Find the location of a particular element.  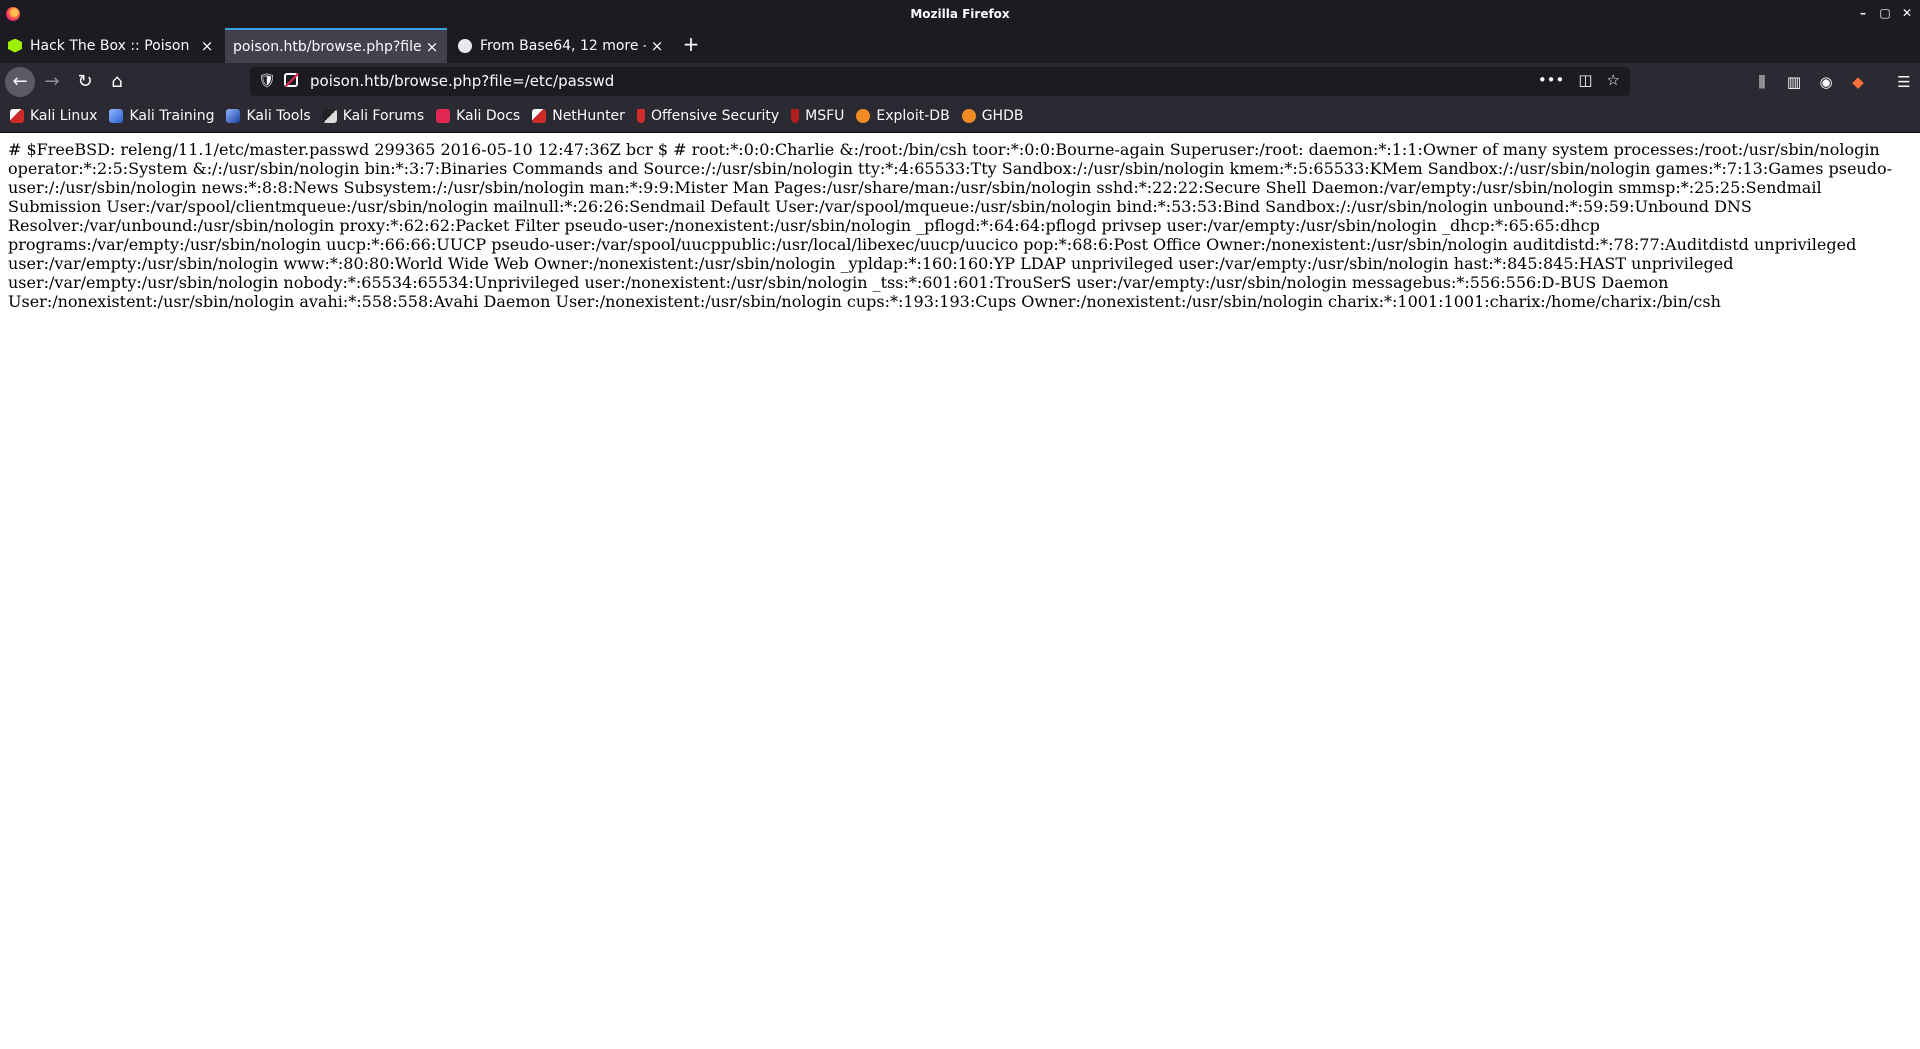

toolbar-right: ⫼ ▥ ◉ ◆ ☰ is located at coordinates (1833, 82).